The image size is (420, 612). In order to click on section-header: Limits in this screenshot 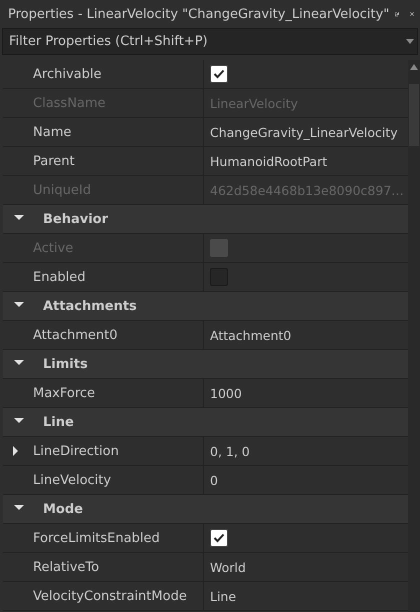, I will do `click(205, 364)`.